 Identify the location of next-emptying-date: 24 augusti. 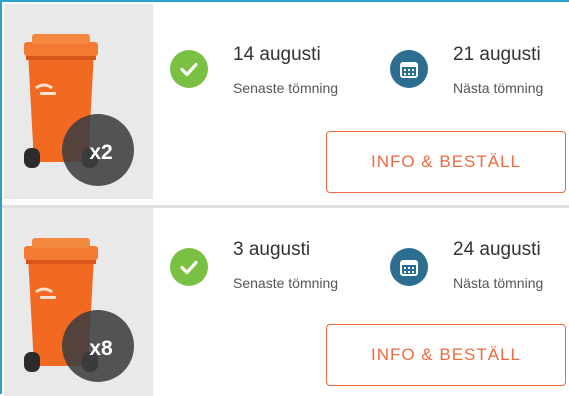
(497, 249).